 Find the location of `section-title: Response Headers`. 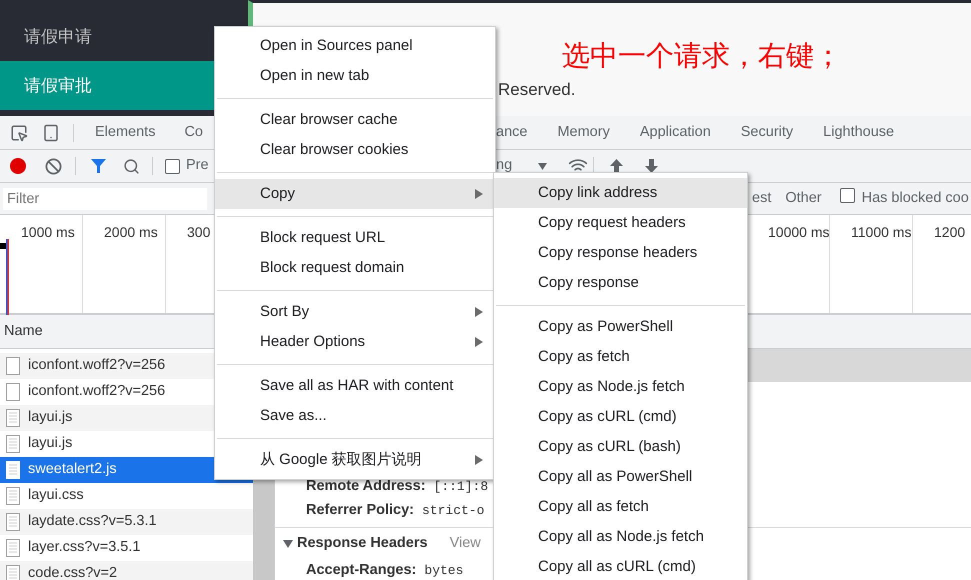

section-title: Response Headers is located at coordinates (362, 543).